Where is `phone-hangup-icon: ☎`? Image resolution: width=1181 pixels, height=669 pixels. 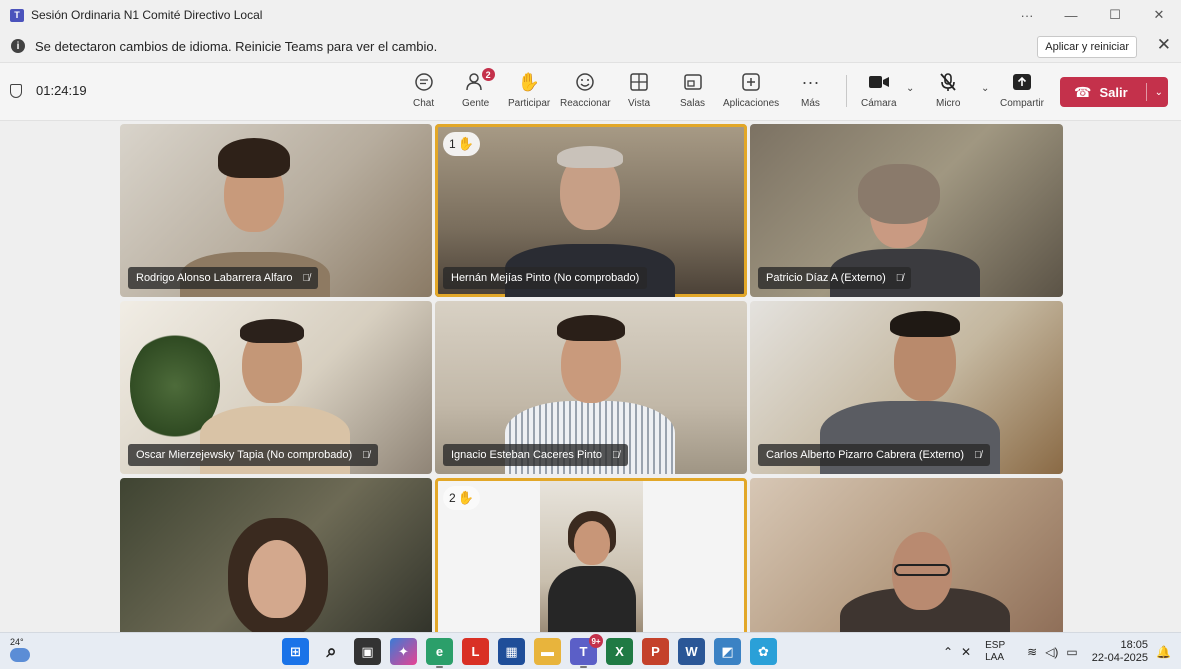 phone-hangup-icon: ☎ is located at coordinates (1083, 91).